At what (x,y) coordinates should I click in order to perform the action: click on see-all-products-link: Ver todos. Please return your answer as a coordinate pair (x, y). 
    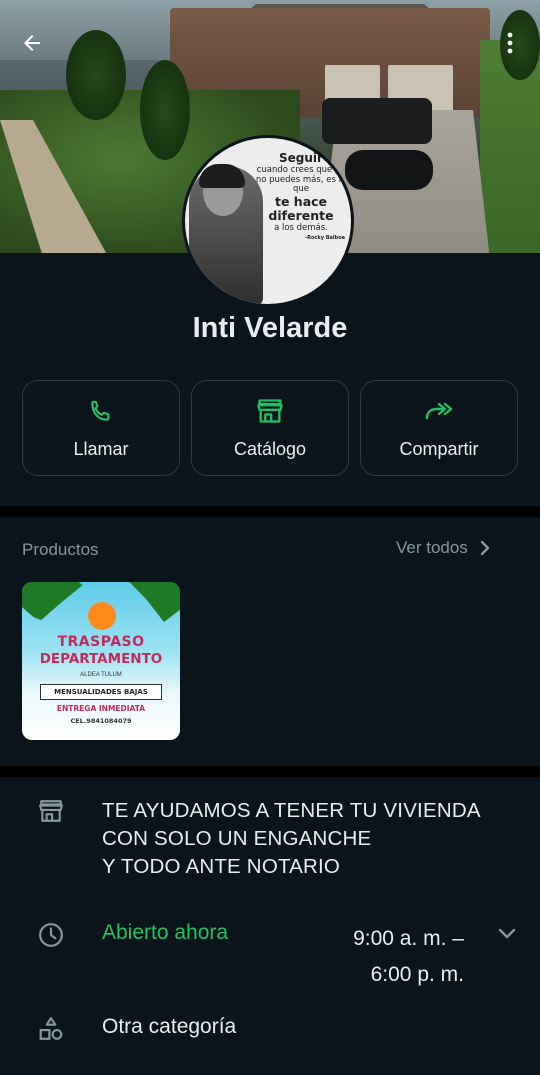
    Looking at the image, I should click on (443, 548).